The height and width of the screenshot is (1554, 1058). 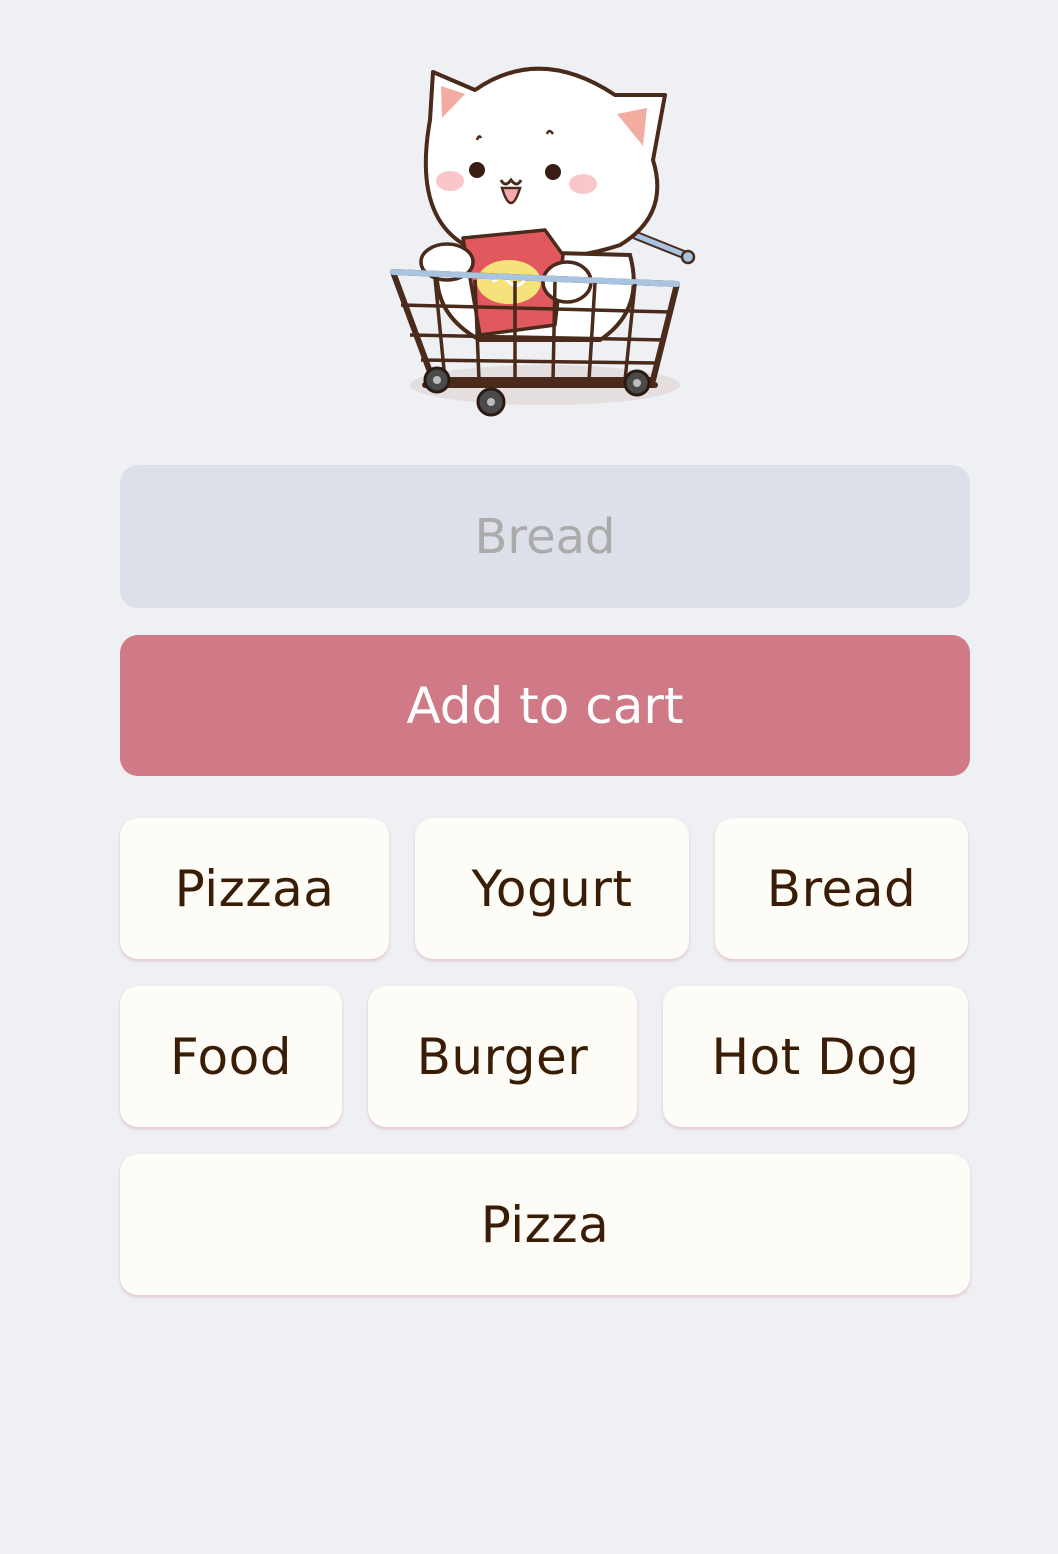 What do you see at coordinates (552, 888) in the screenshot?
I see `list-item: Yogurt` at bounding box center [552, 888].